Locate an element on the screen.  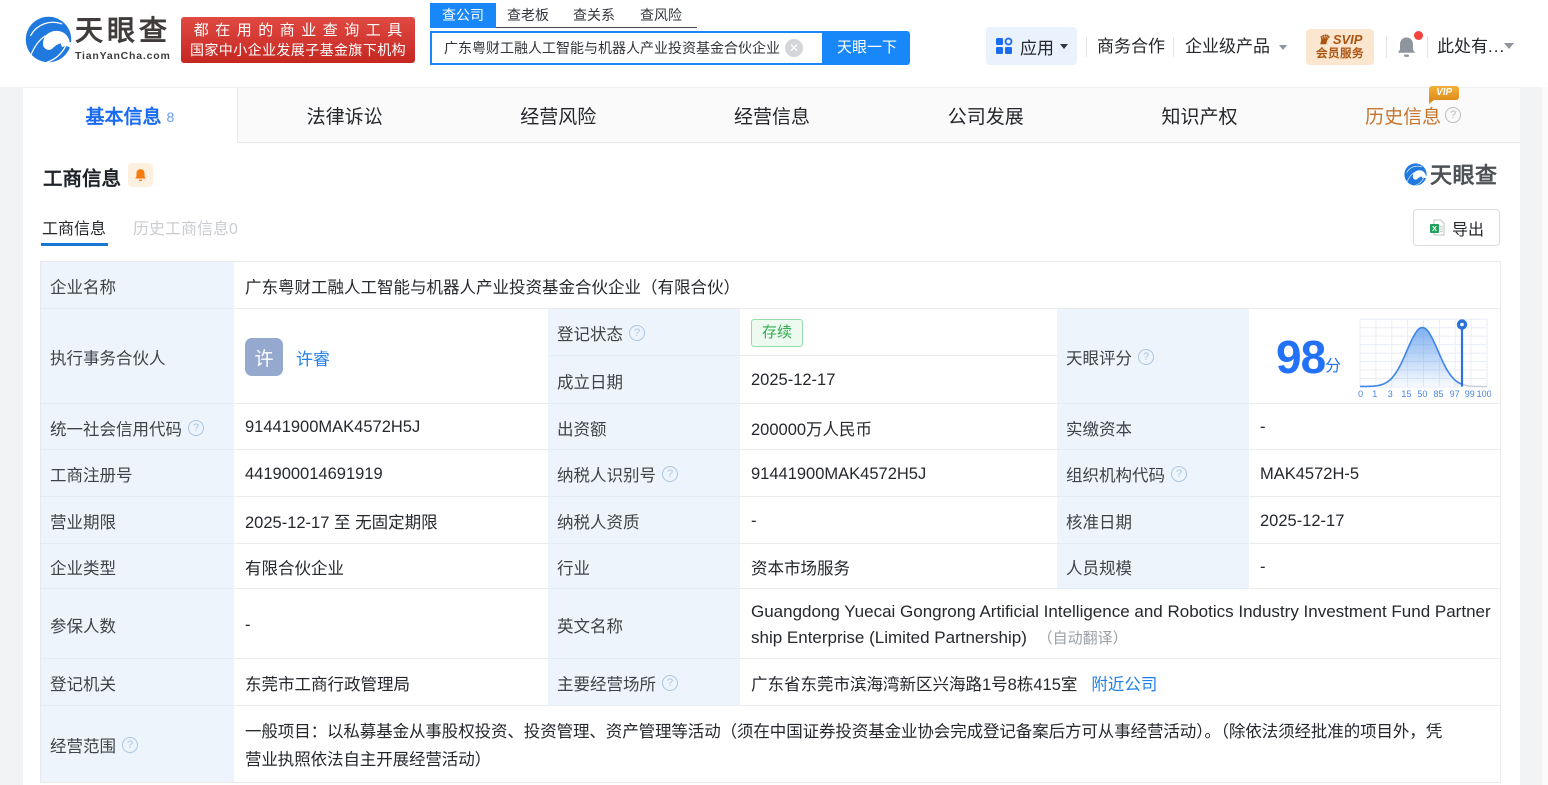
svg-text: 99 is located at coordinates (1470, 394).